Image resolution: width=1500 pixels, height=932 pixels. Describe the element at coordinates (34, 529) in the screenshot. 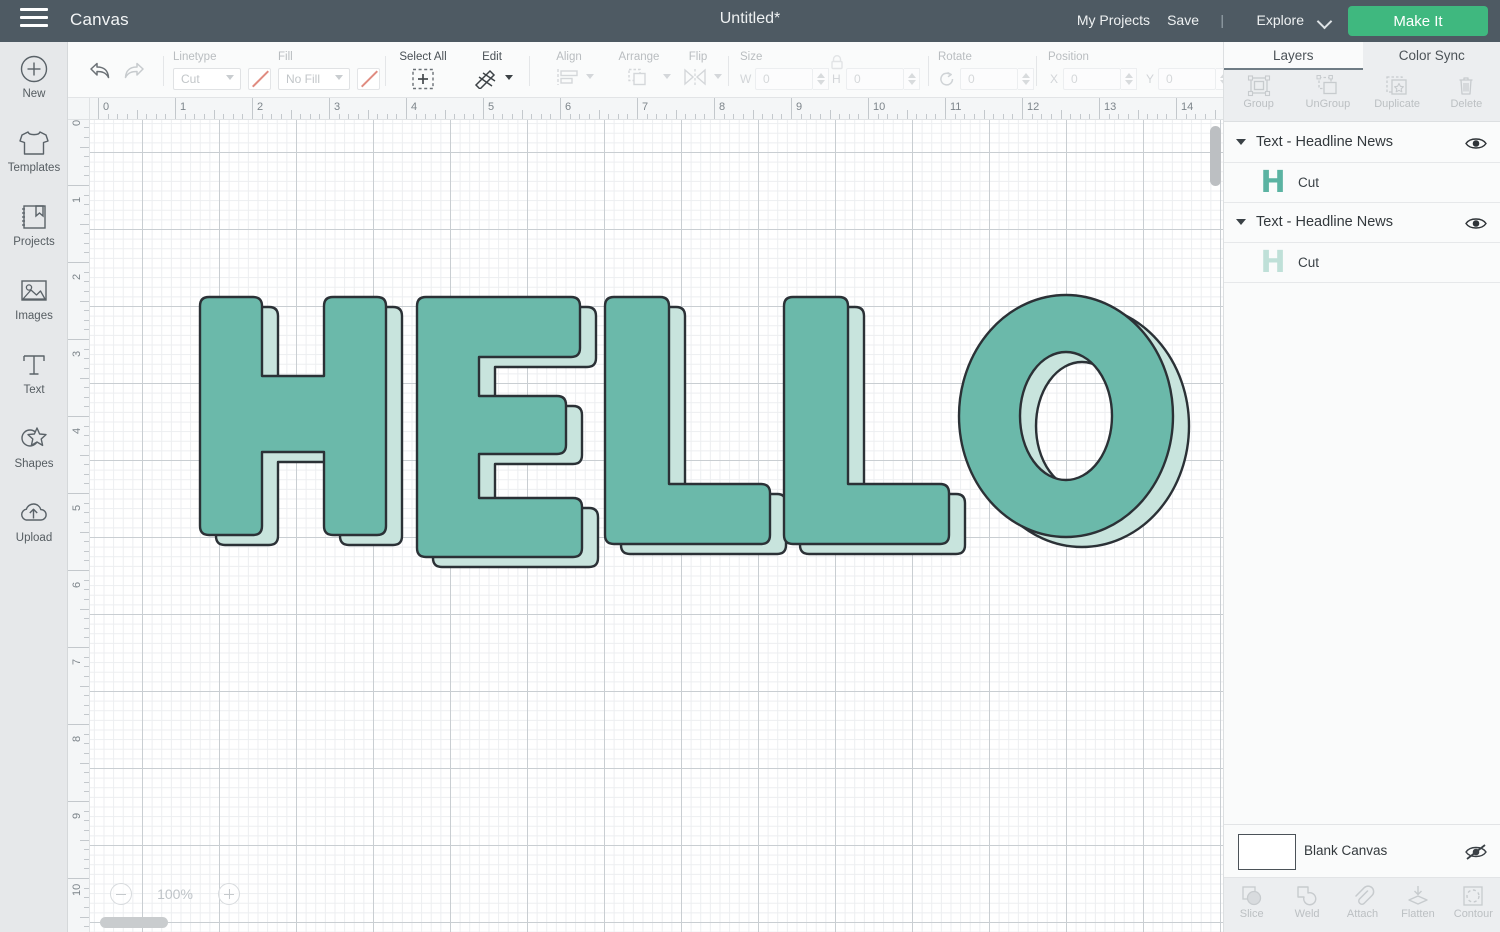

I see `sidebar-item-upload: Upload` at that location.